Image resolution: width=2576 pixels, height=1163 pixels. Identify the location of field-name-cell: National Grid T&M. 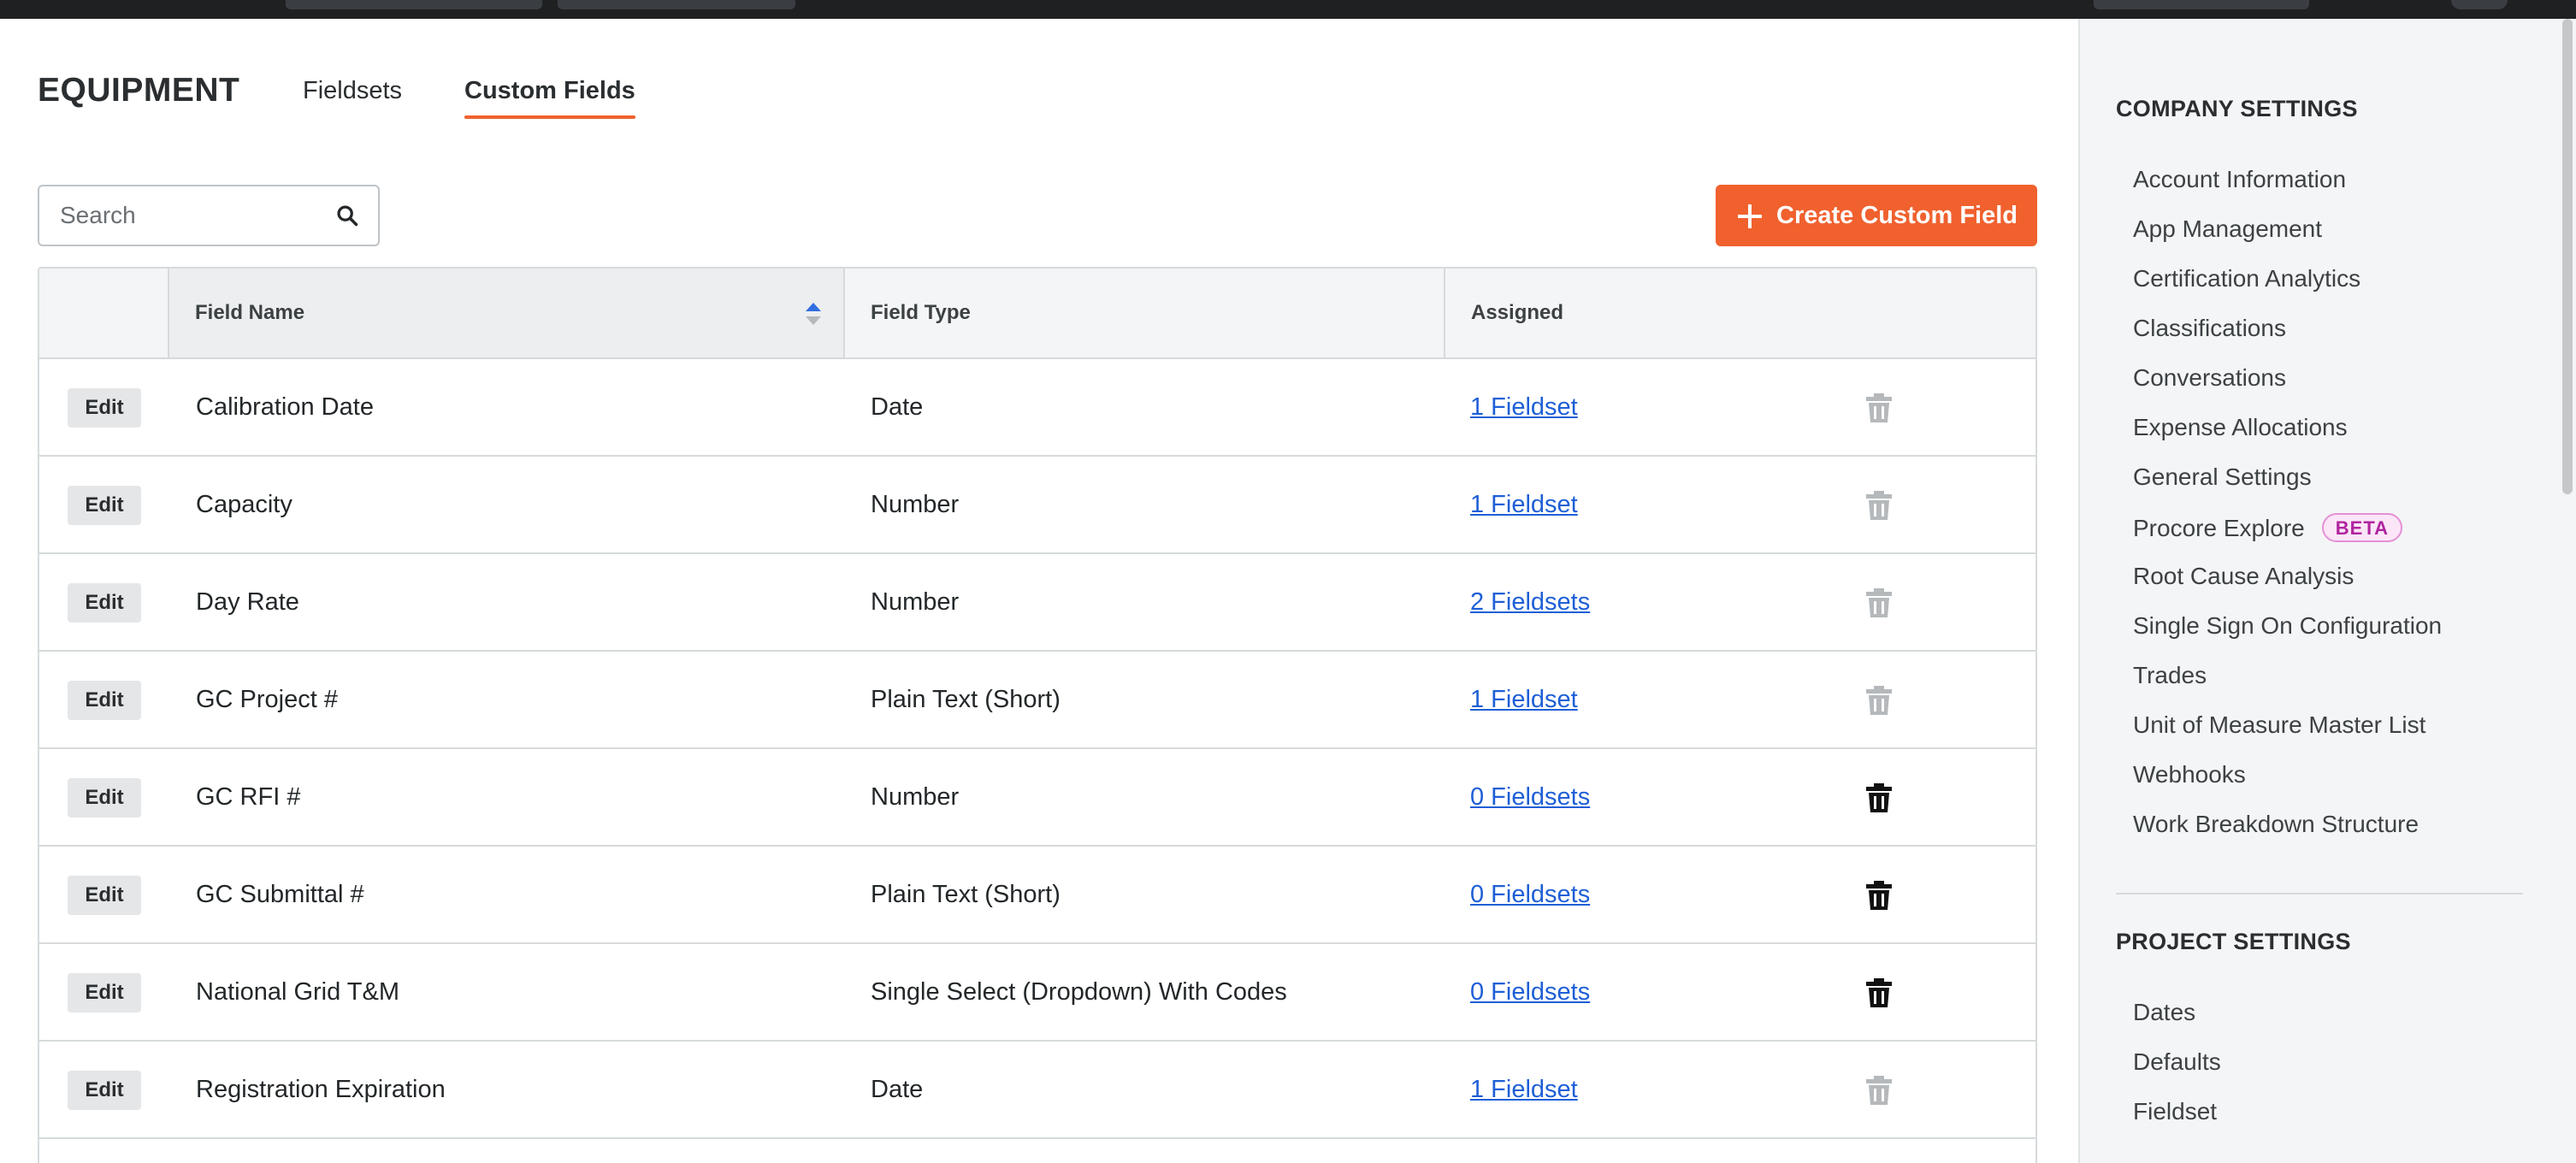
(297, 992).